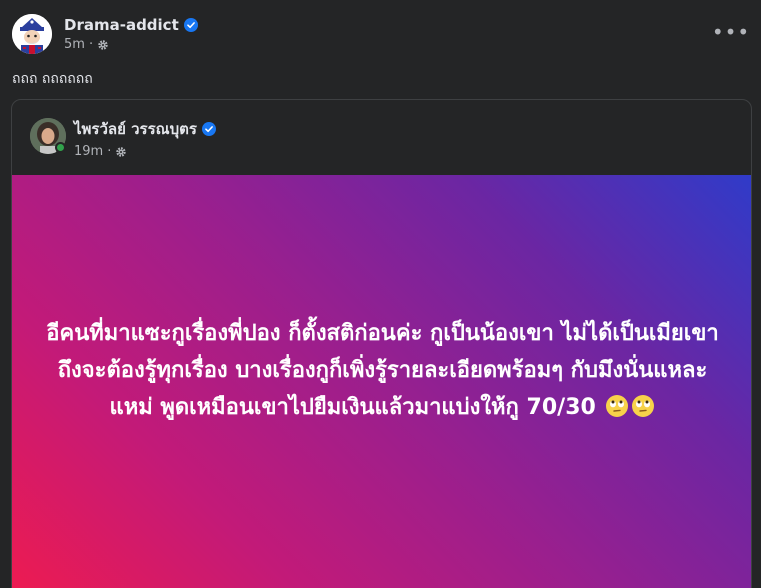 Image resolution: width=761 pixels, height=588 pixels. I want to click on online-status-indicator, so click(60, 147).